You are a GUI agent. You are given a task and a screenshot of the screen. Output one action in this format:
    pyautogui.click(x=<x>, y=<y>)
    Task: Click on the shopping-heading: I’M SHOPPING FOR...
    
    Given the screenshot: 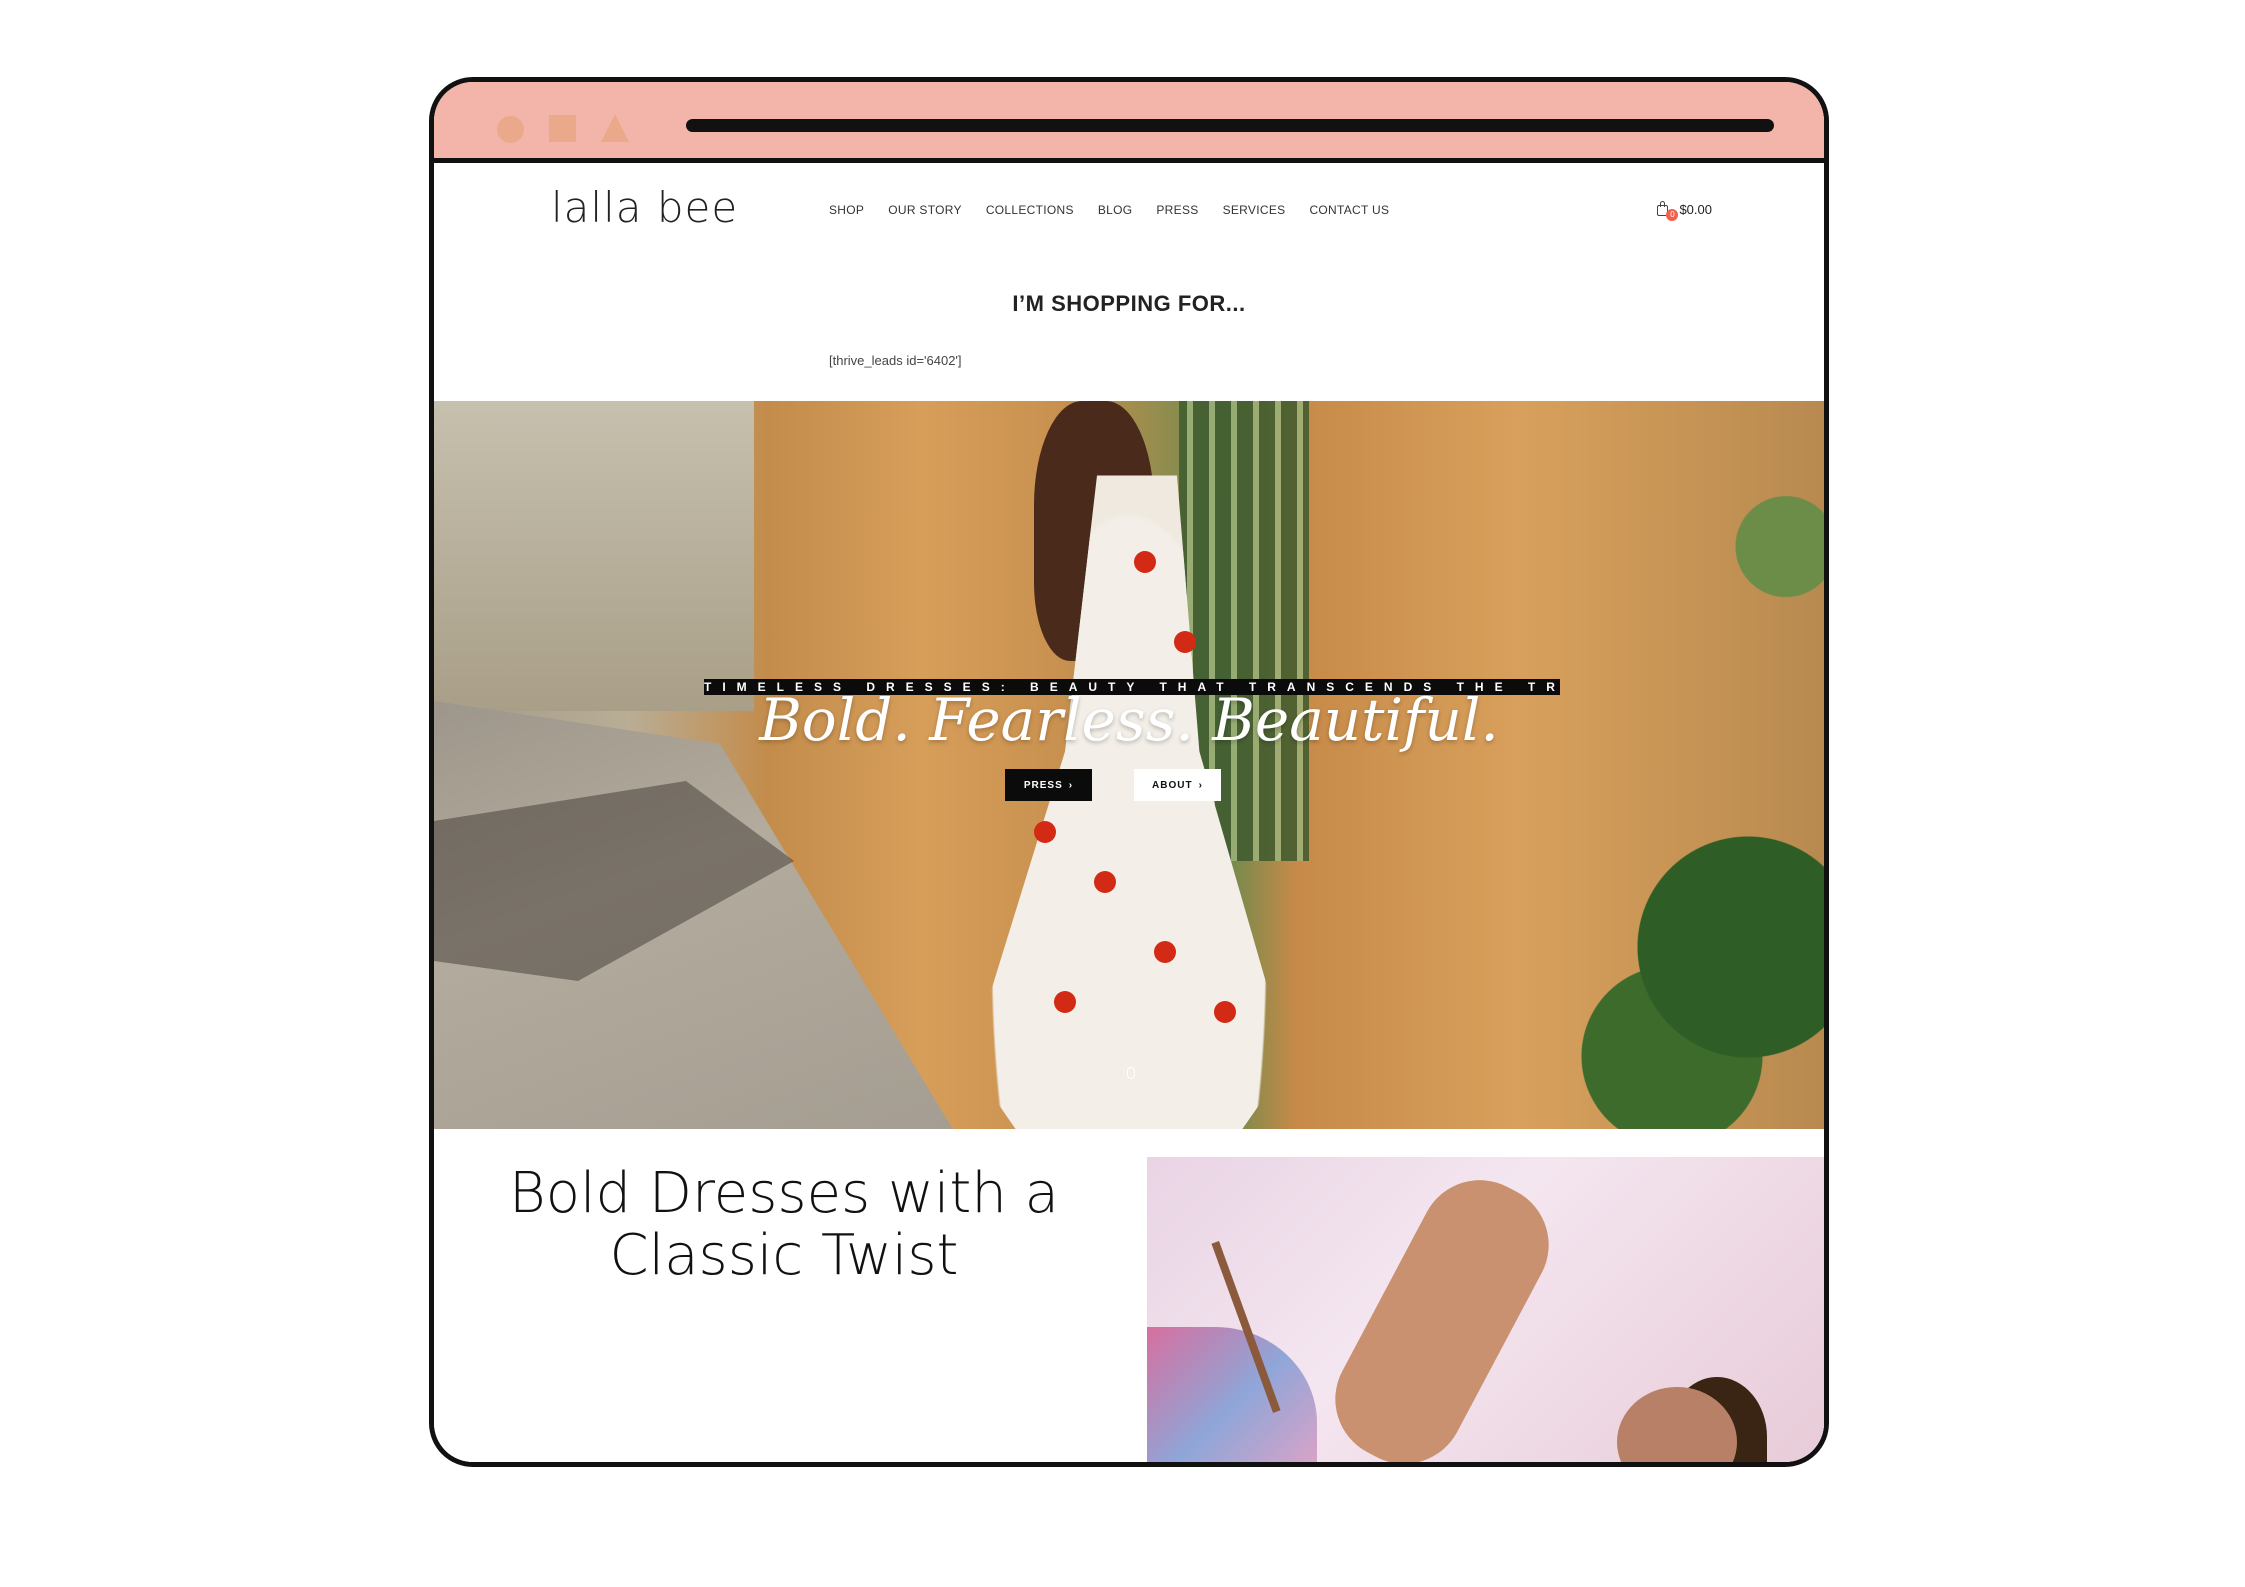 What is the action you would take?
    pyautogui.click(x=1129, y=303)
    